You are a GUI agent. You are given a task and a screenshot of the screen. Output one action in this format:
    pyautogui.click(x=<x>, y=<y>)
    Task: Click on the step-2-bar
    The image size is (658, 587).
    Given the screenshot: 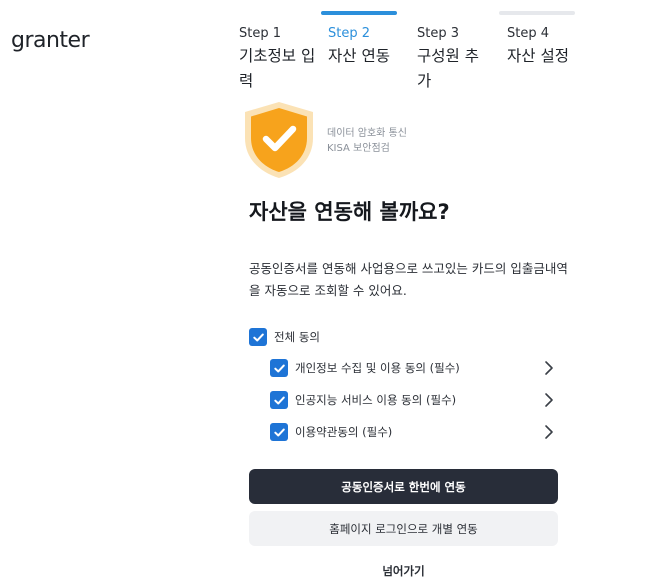 What is the action you would take?
    pyautogui.click(x=359, y=13)
    